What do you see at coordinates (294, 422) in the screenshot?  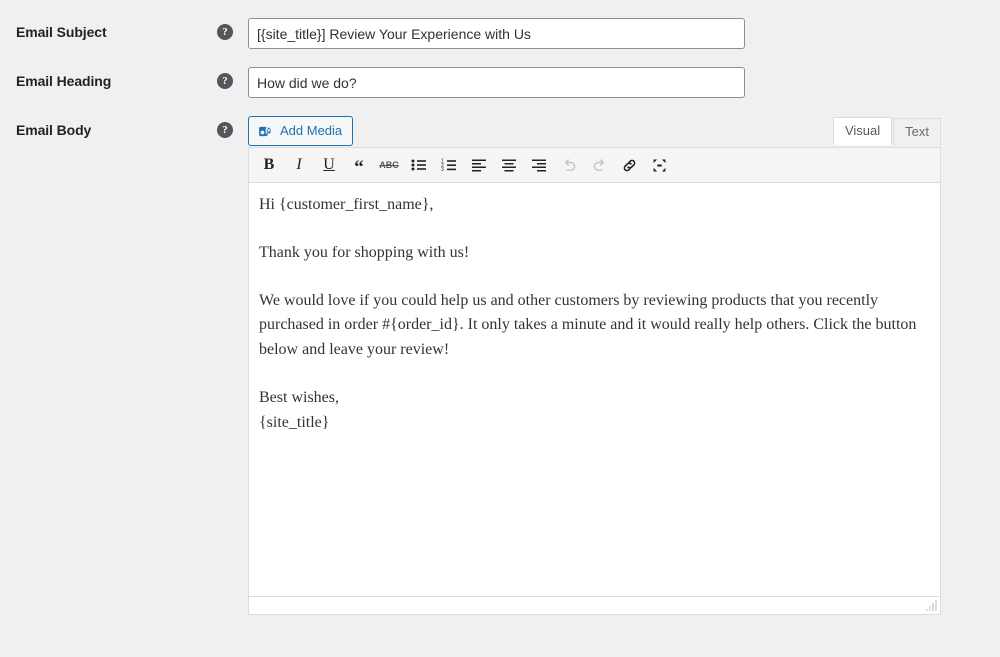 I see `signature-line: {site_title}` at bounding box center [294, 422].